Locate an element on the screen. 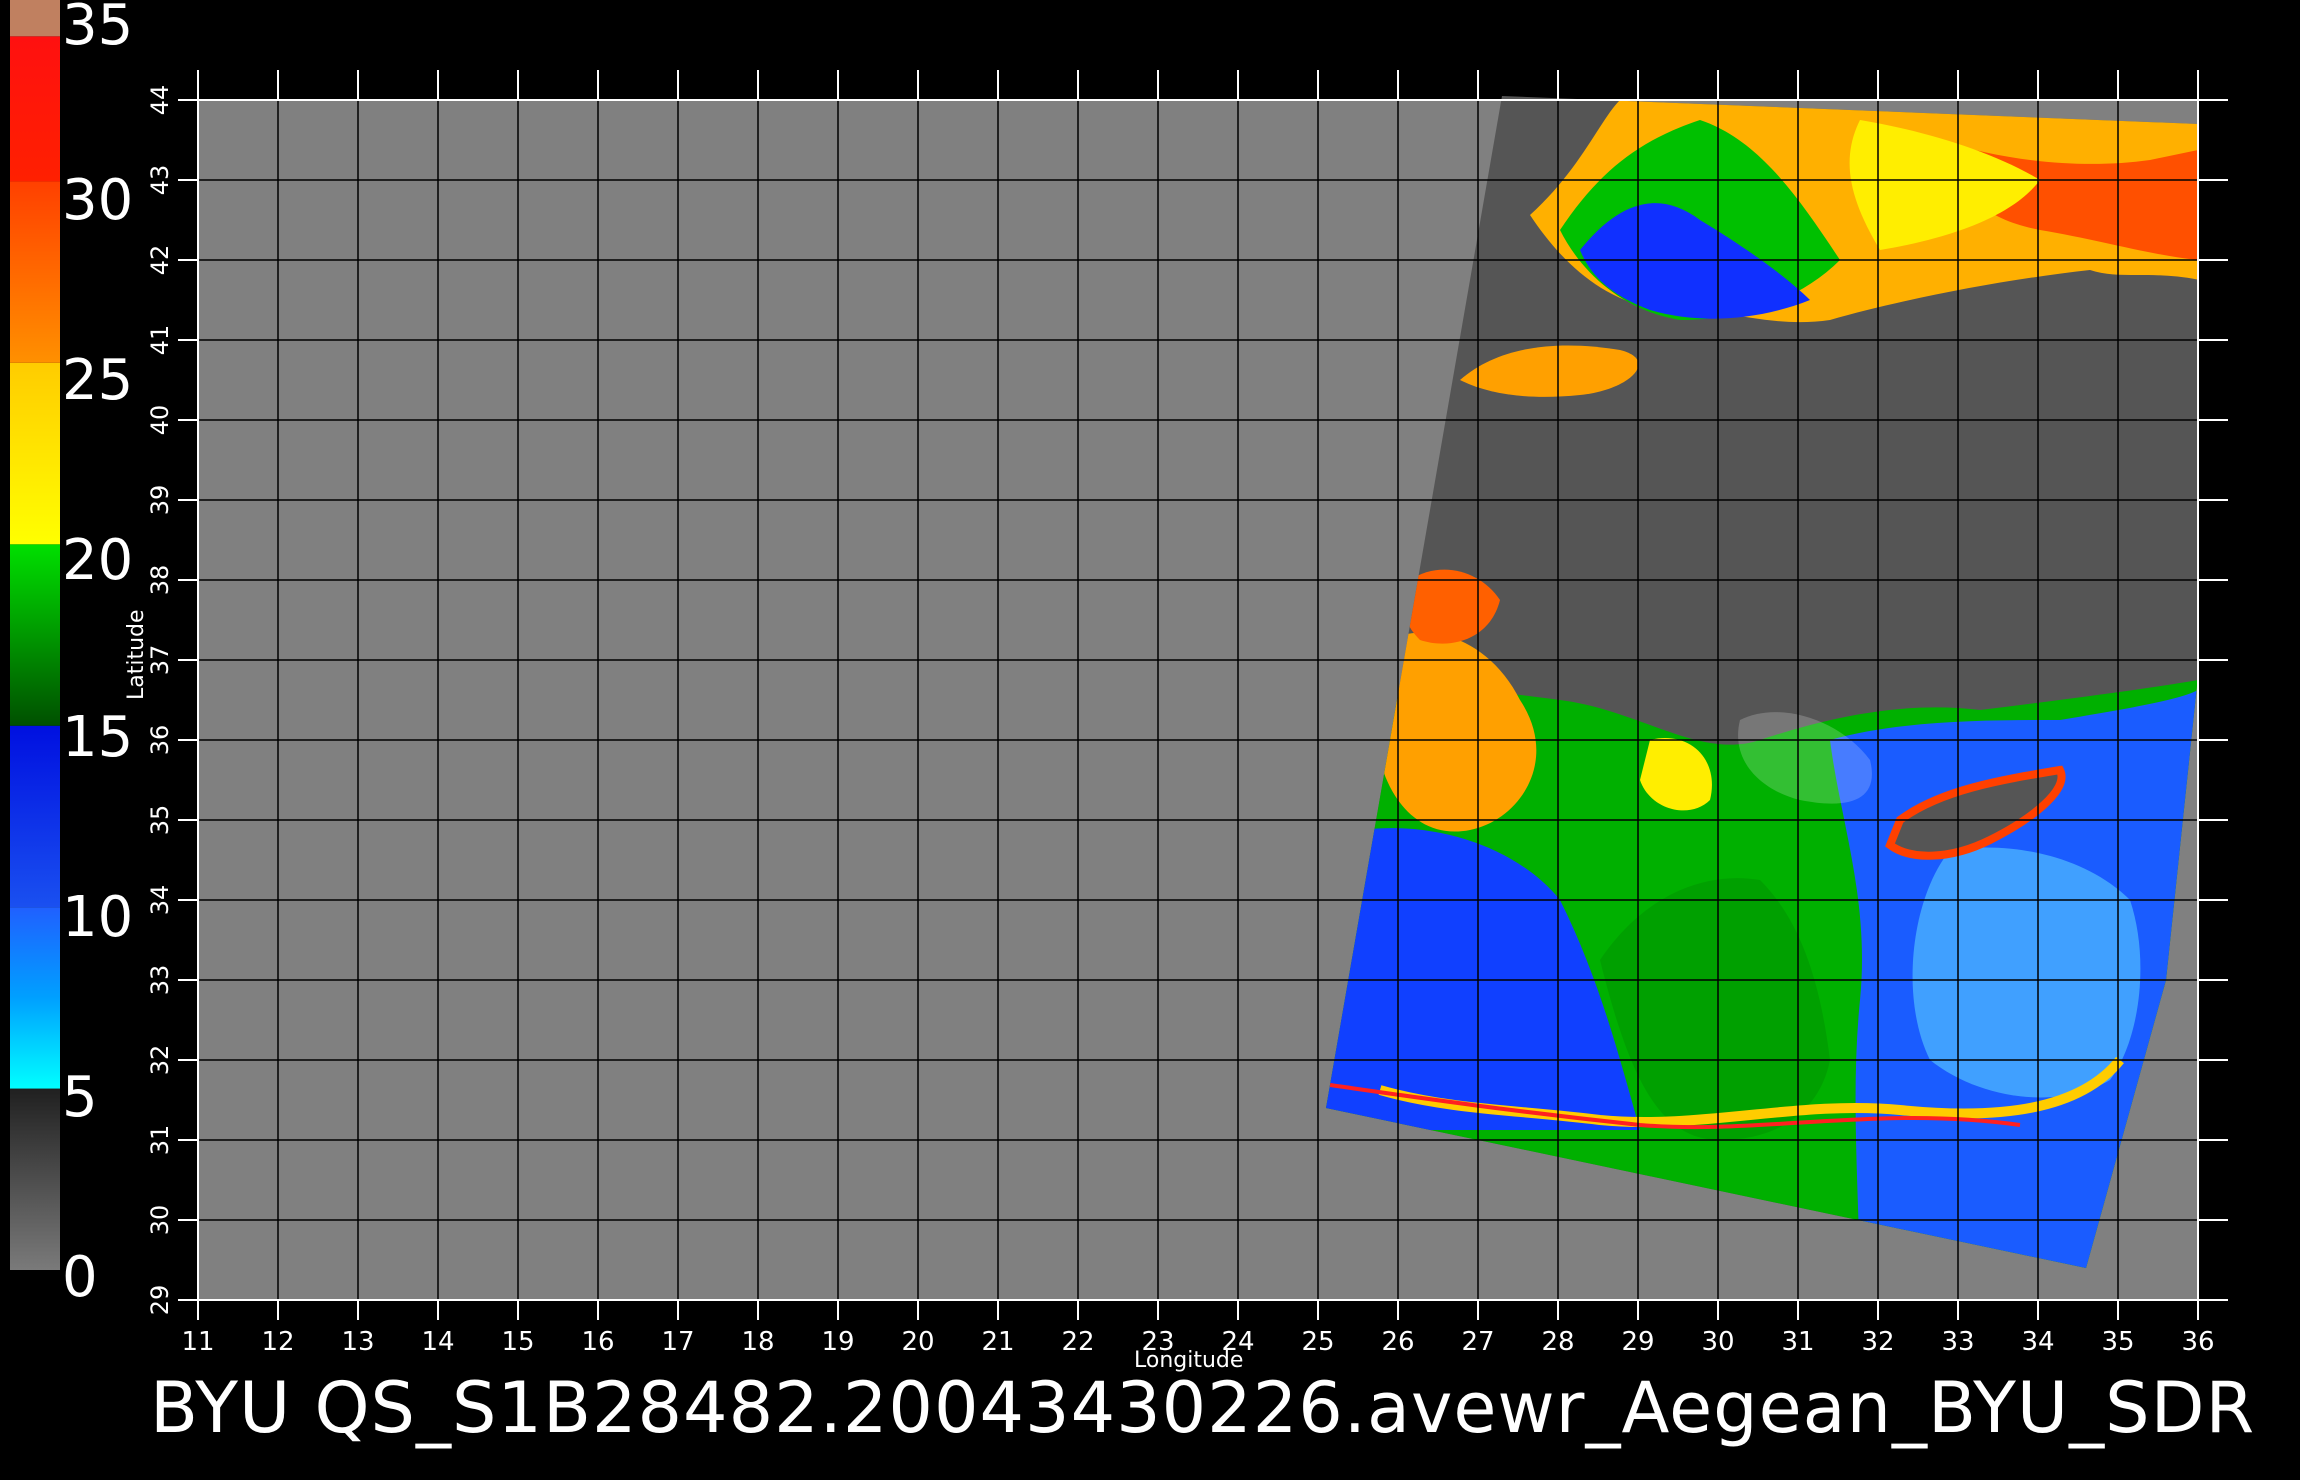 This screenshot has height=1480, width=2300. longitude-tick-label: 14 is located at coordinates (437, 1342).